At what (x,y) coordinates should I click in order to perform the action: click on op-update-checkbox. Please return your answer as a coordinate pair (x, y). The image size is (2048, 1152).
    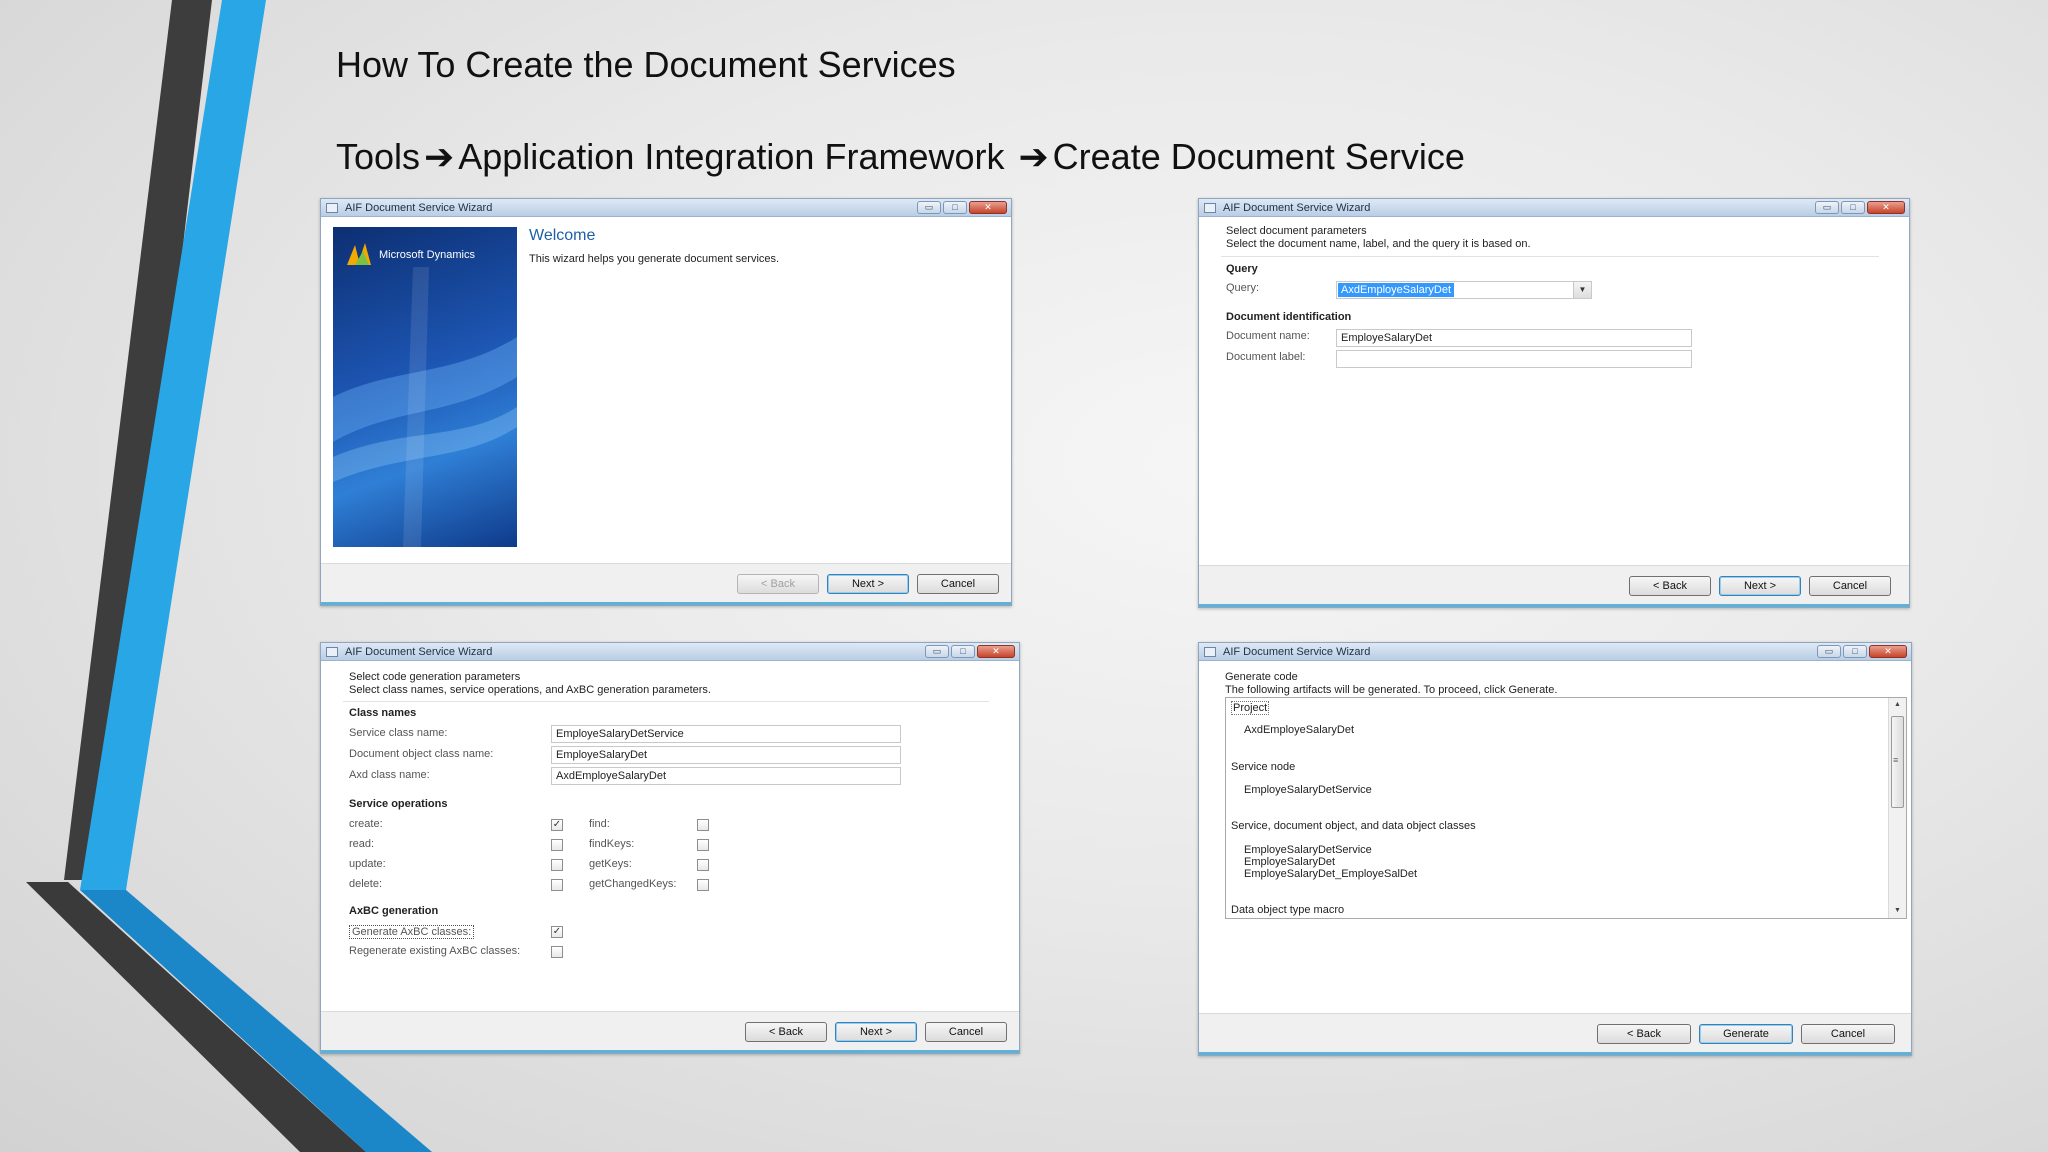
    Looking at the image, I should click on (557, 865).